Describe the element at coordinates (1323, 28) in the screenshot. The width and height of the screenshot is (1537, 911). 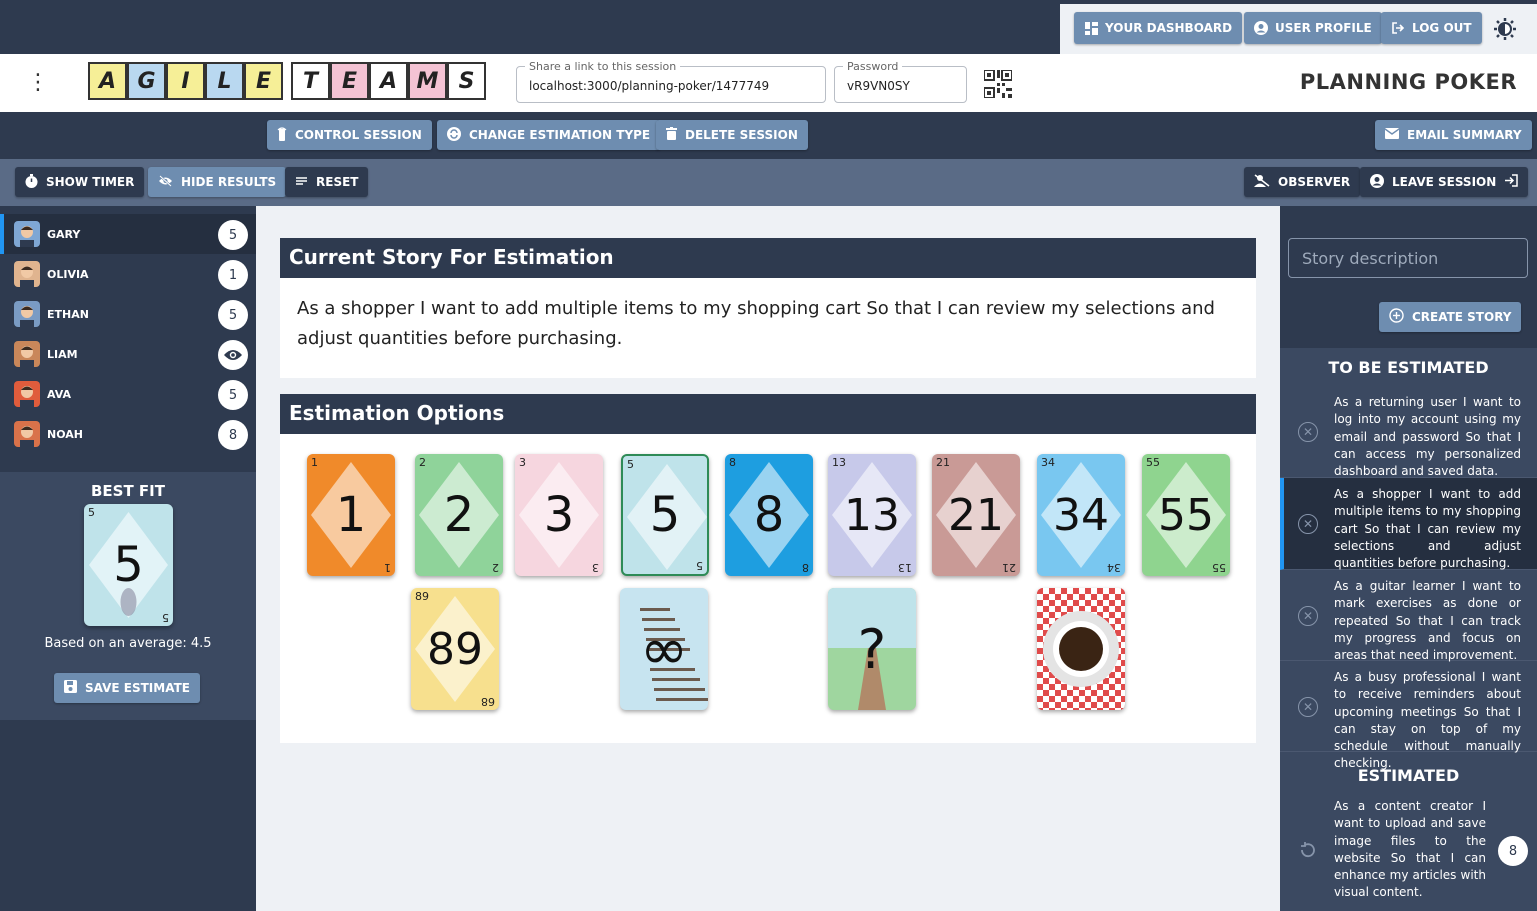
I see `user-profile-label: USER PROFILE` at that location.